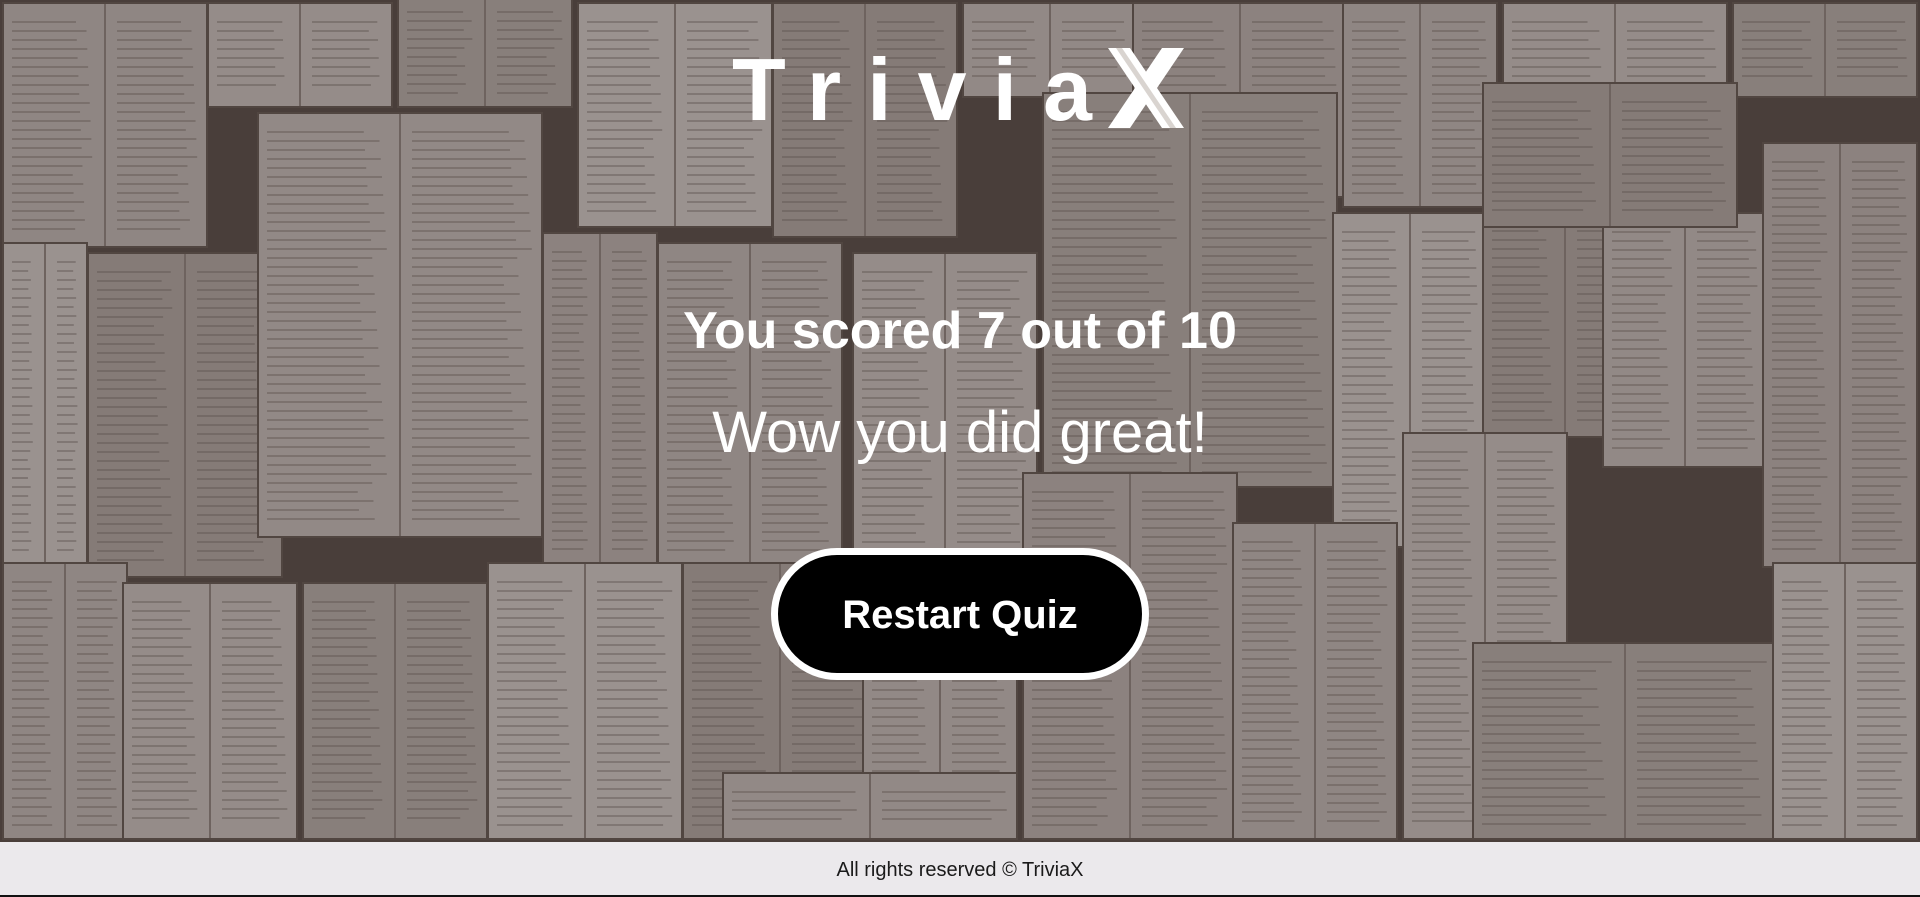  I want to click on restart-container: Restart Quiz, so click(960, 614).